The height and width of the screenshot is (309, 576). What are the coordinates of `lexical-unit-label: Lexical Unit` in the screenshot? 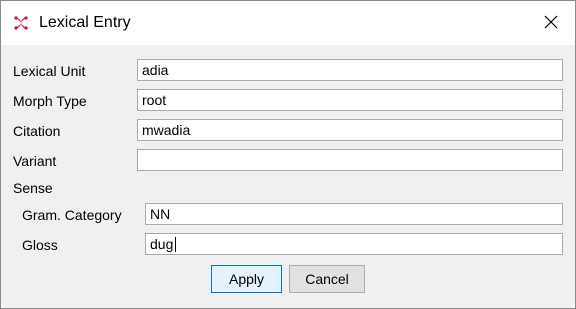 It's located at (49, 71).